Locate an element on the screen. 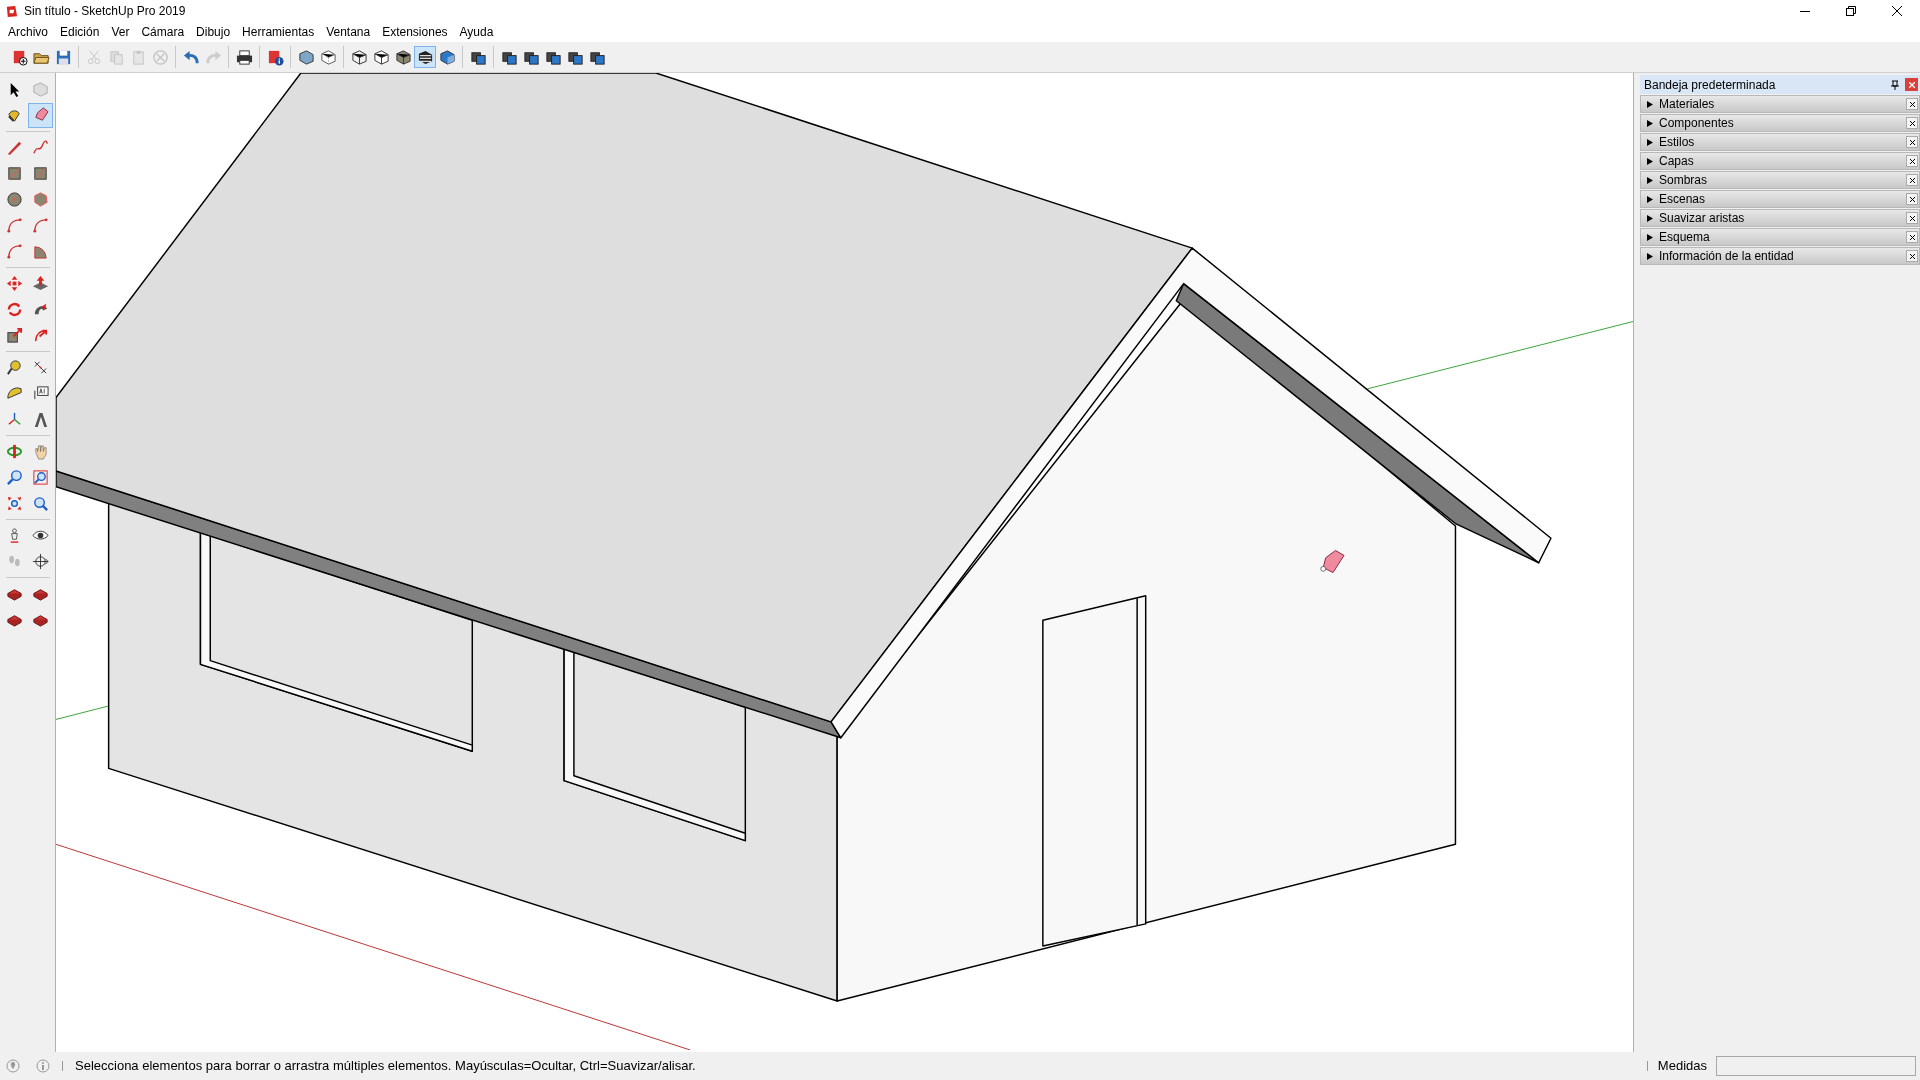  zoom-icon is located at coordinates (14, 477).